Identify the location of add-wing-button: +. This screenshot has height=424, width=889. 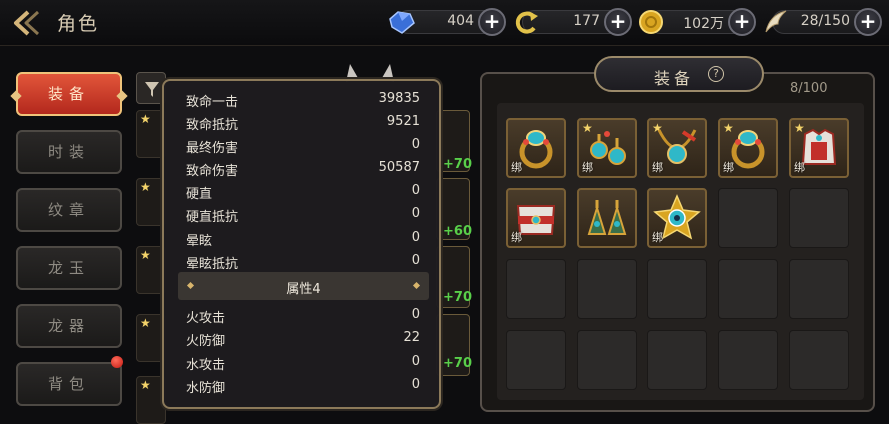
(868, 22).